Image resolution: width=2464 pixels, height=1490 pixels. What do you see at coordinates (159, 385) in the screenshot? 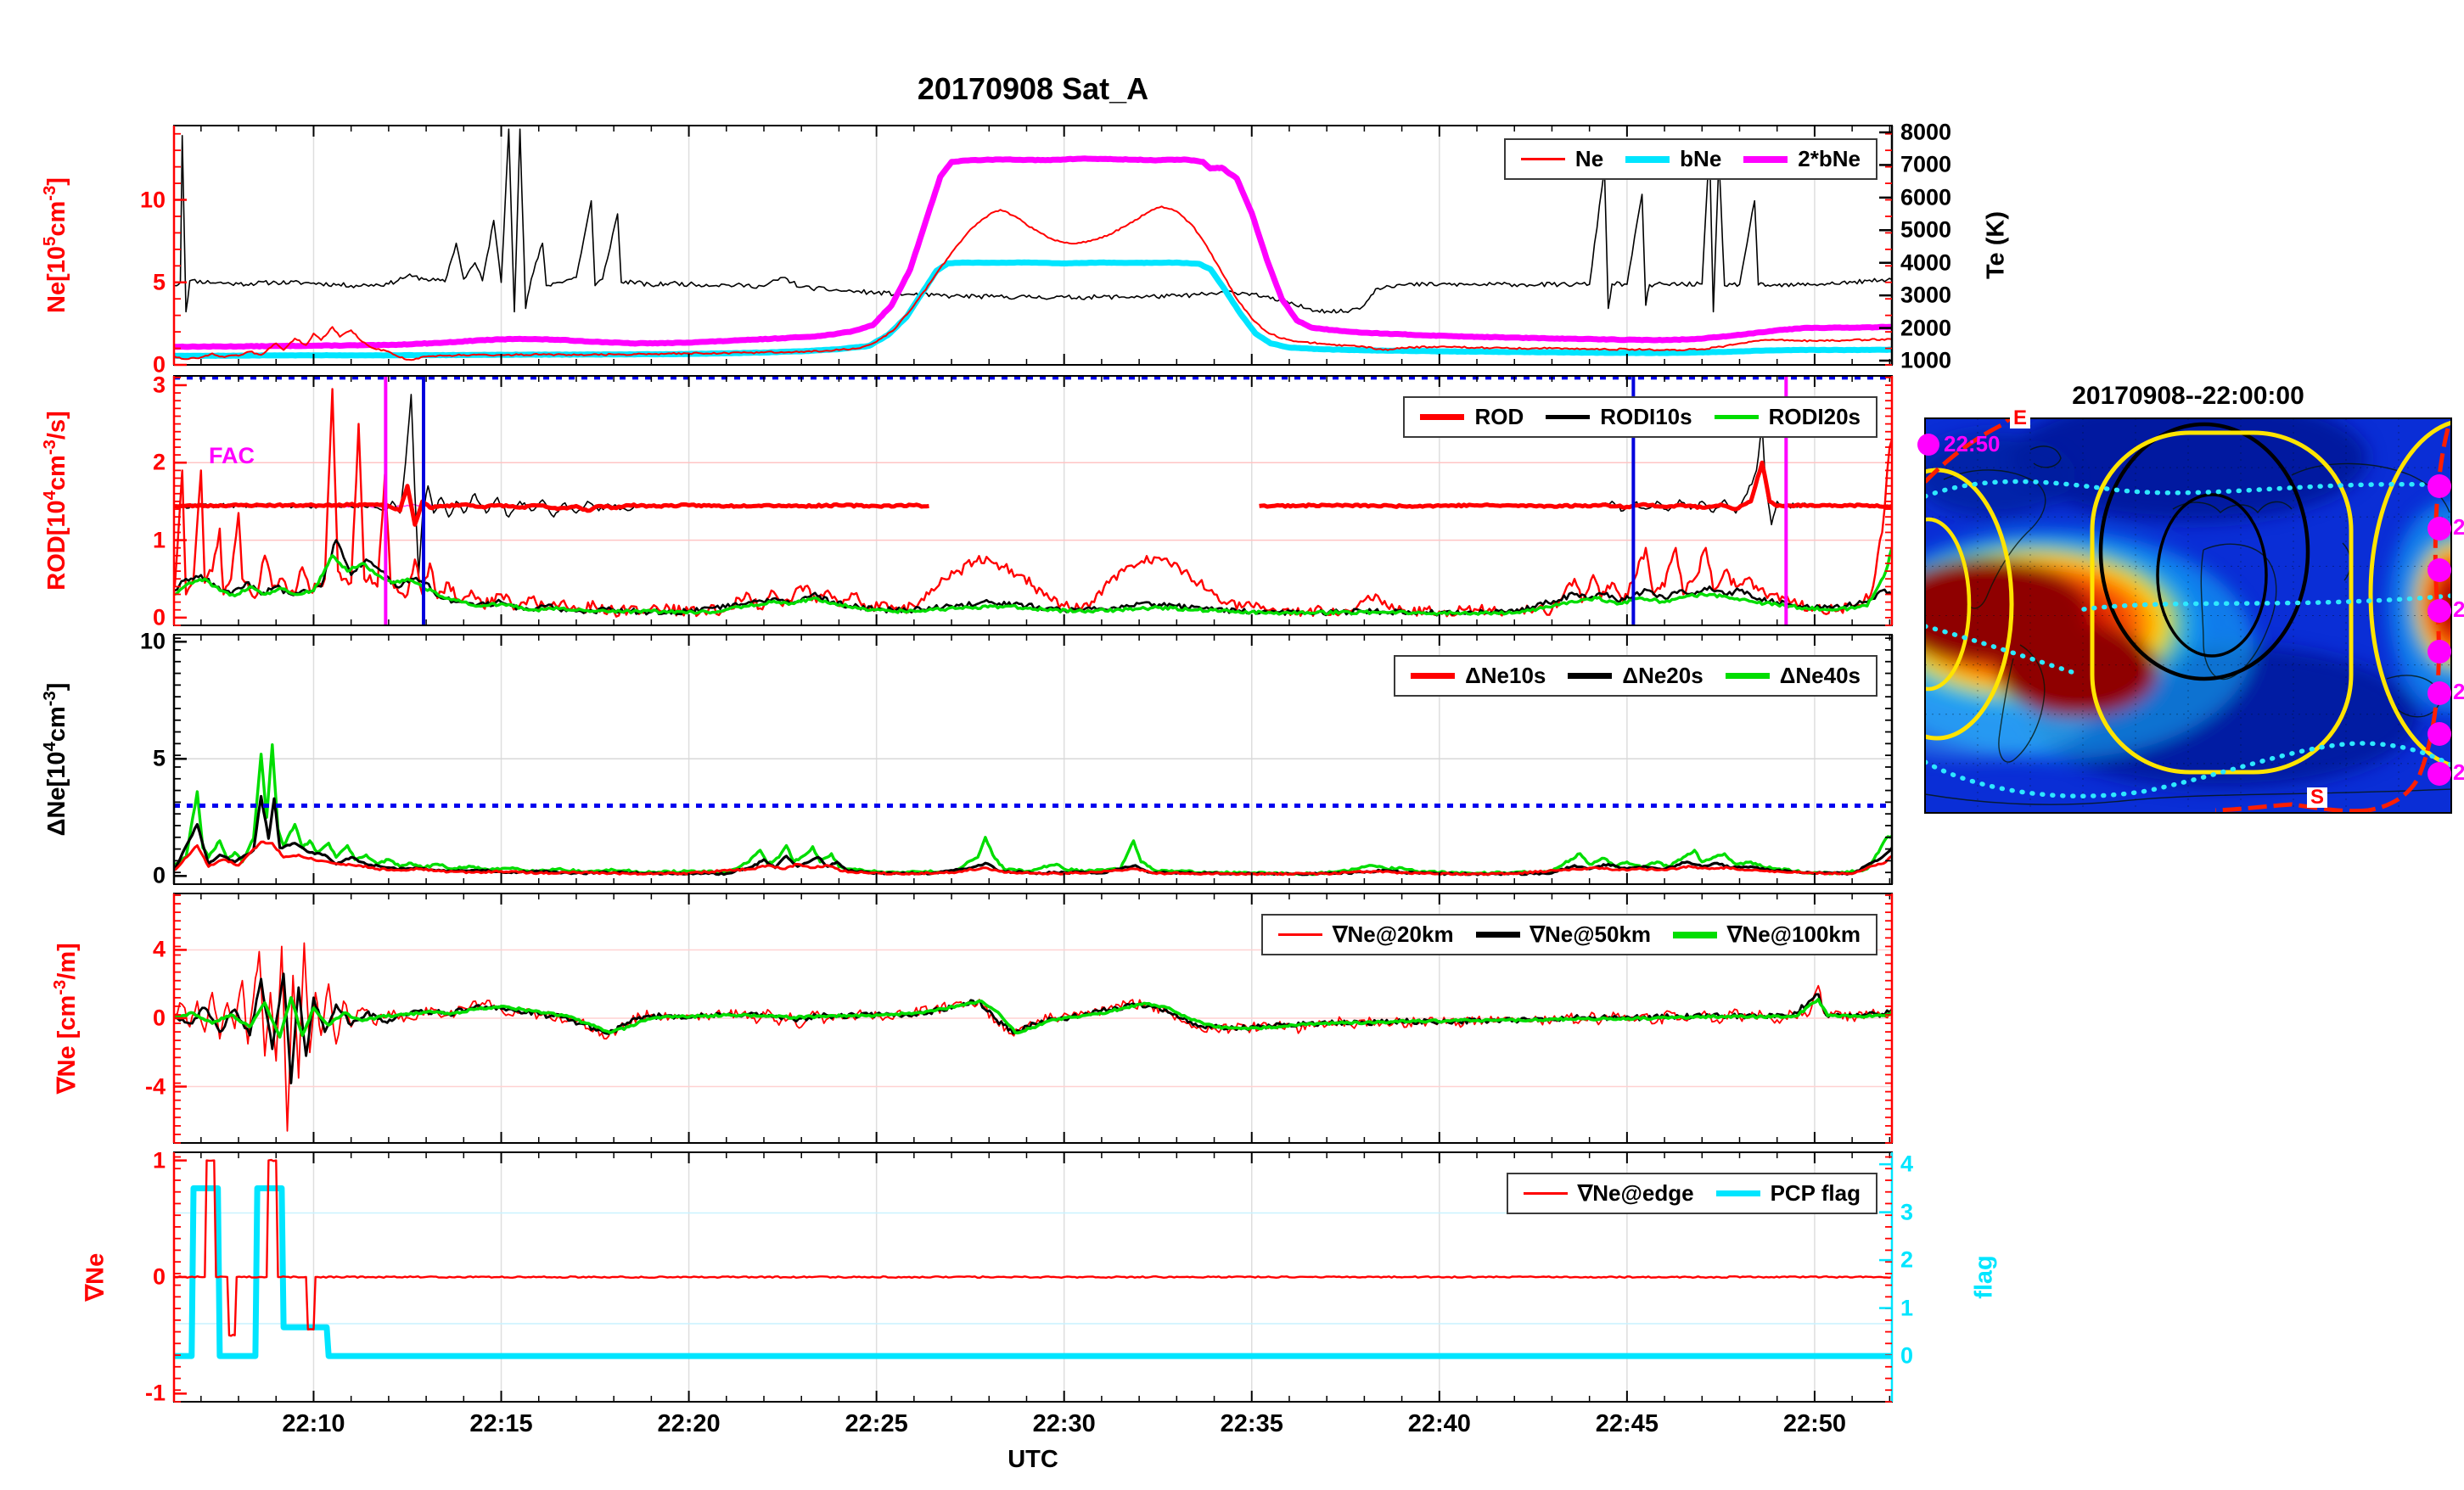
I see `ytick-rod: 3` at bounding box center [159, 385].